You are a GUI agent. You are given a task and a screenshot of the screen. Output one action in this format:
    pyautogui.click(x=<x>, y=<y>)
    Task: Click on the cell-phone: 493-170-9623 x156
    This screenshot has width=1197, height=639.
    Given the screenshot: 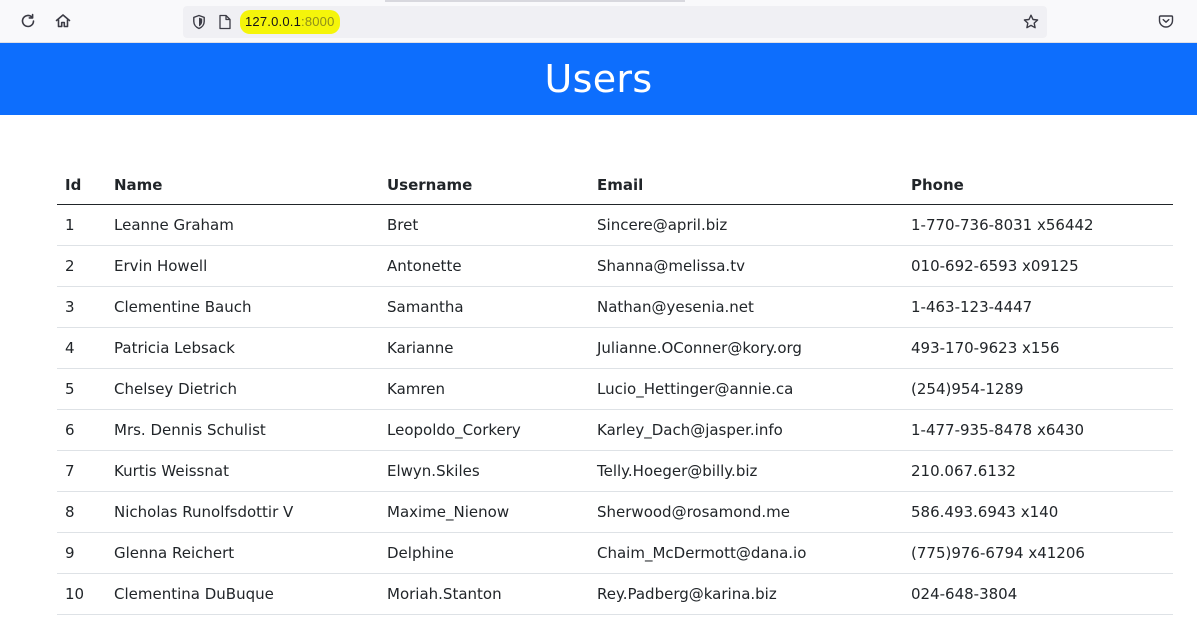 What is the action you would take?
    pyautogui.click(x=1038, y=348)
    